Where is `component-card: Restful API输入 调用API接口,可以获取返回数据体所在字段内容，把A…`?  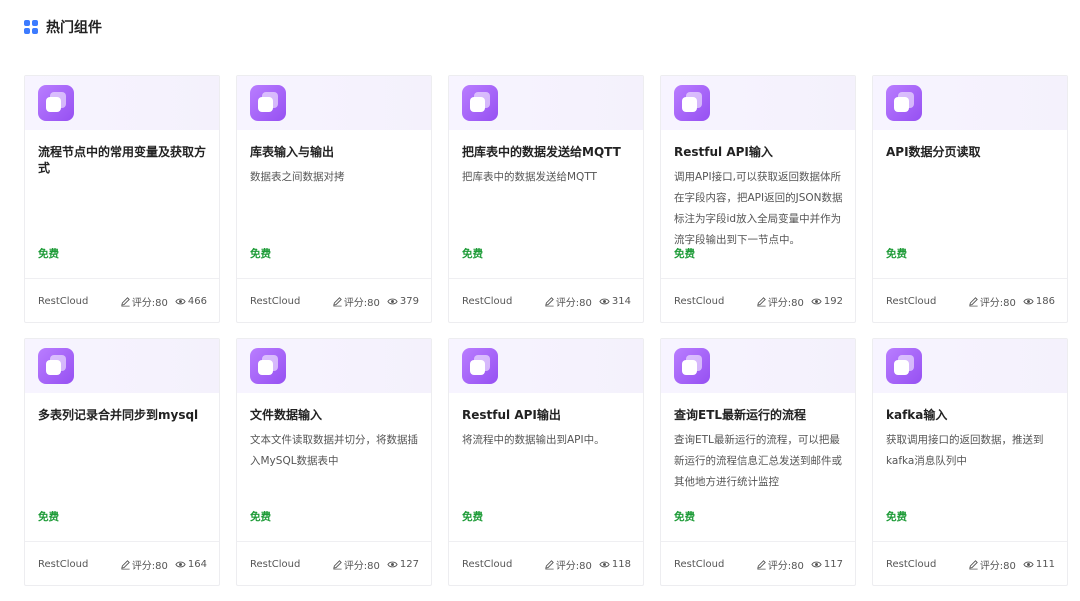
component-card: Restful API输入 调用API接口,可以获取返回数据体所在字段内容，把A… is located at coordinates (758, 199).